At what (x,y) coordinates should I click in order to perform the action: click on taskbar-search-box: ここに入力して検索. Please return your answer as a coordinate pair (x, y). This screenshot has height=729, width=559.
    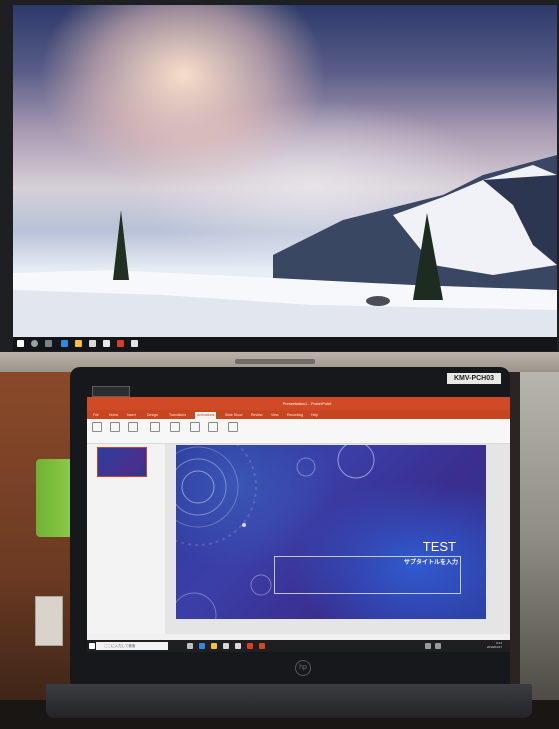
    Looking at the image, I should click on (132, 646).